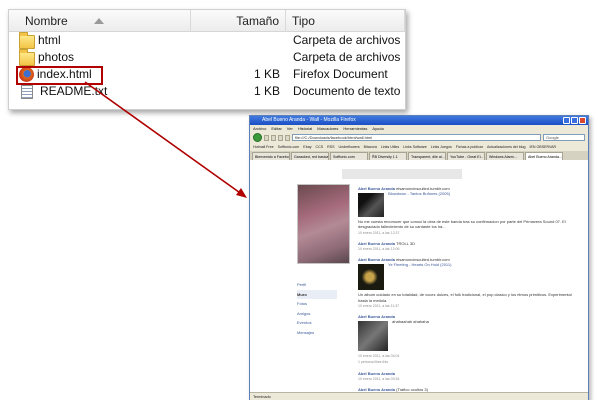 This screenshot has width=600, height=400. I want to click on nav-fotos: Fotos, so click(317, 304).